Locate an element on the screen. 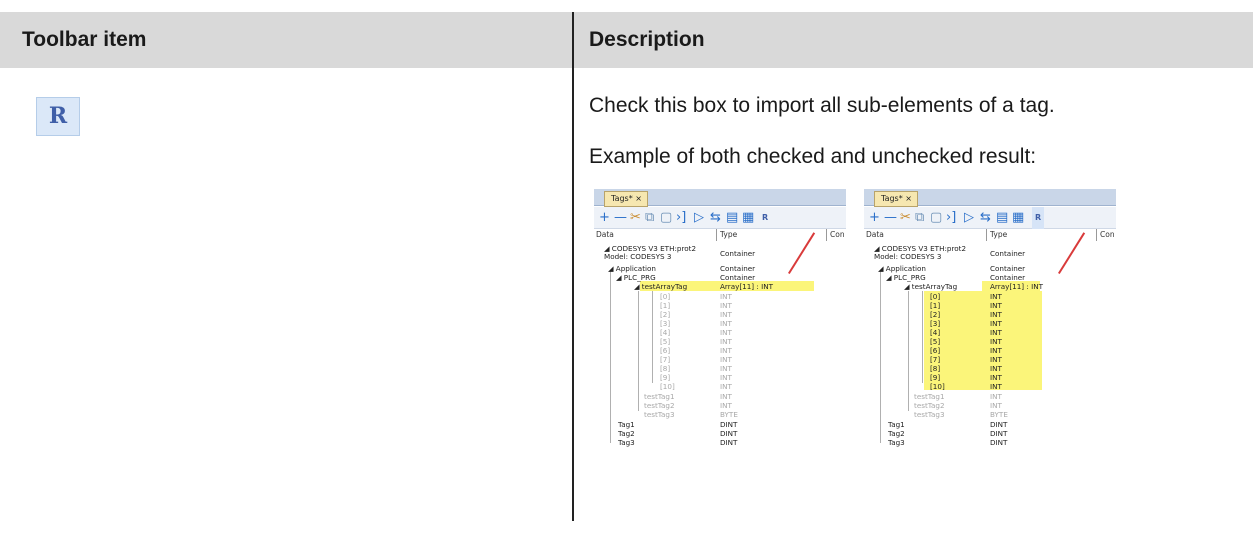  tree-row: testTag3 BYTE is located at coordinates (720, 414).